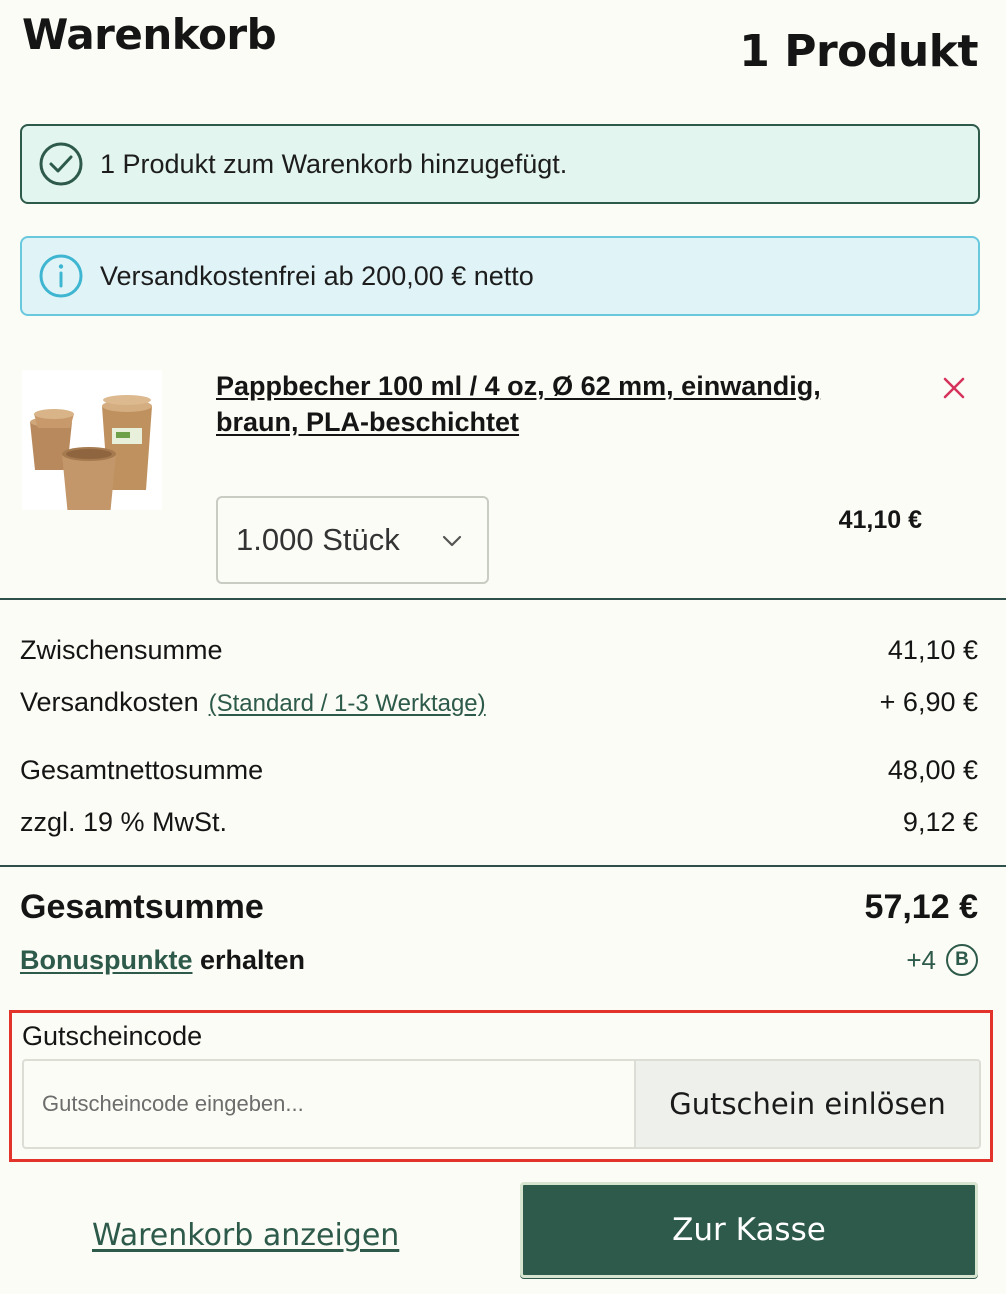 This screenshot has width=1006, height=1294. What do you see at coordinates (962, 960) in the screenshot?
I see `bonus-coin-icon: B` at bounding box center [962, 960].